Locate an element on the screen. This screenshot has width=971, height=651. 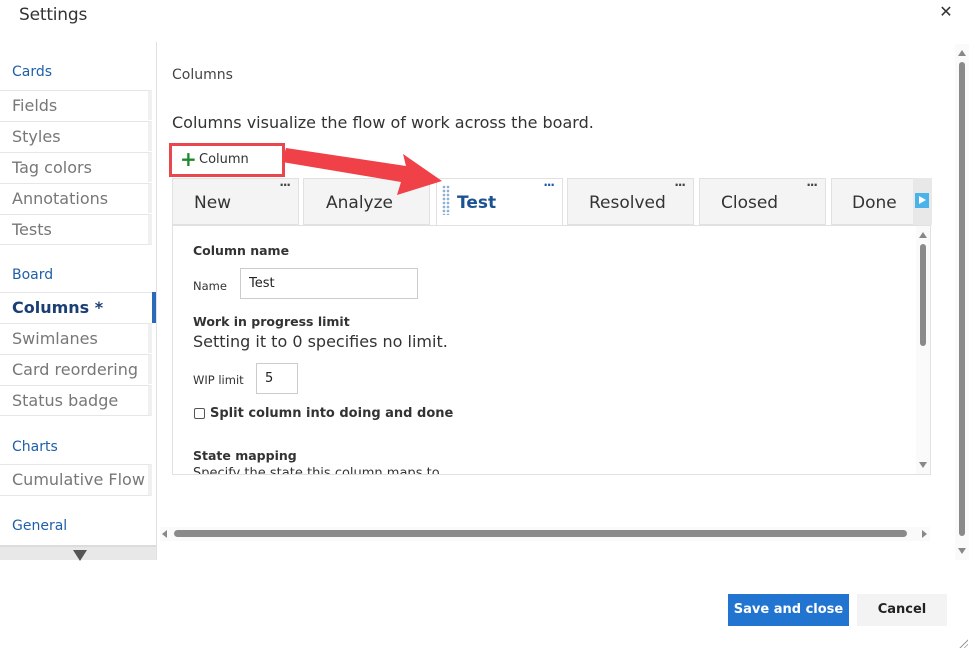
close-icon: ✕ is located at coordinates (946, 12).